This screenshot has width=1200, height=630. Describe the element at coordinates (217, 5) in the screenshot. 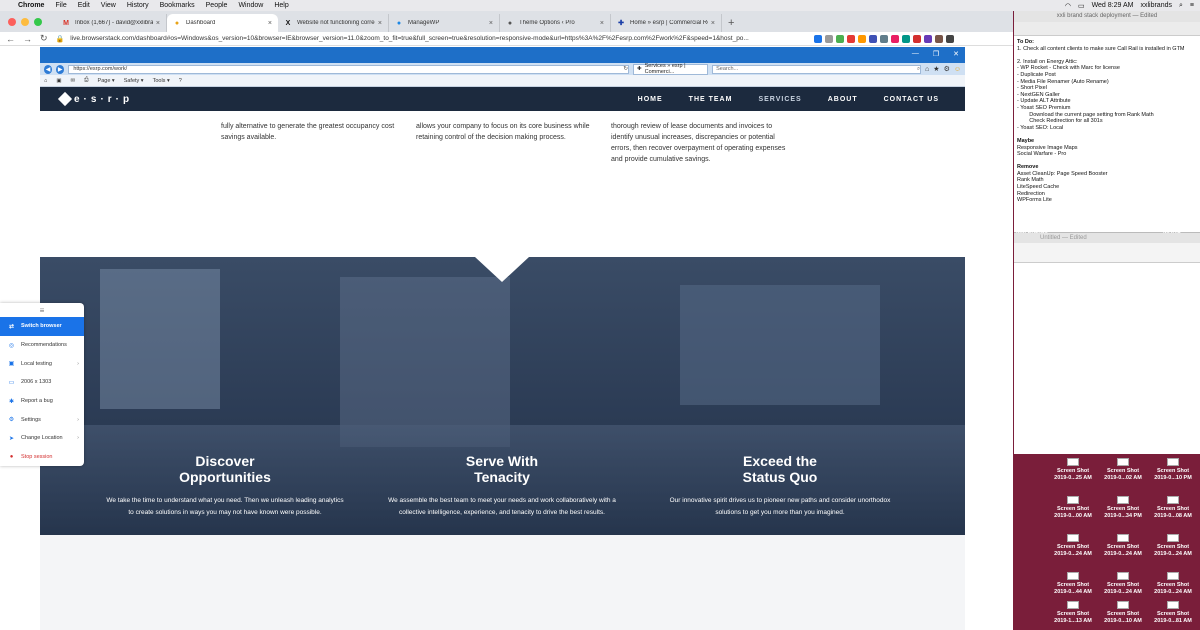

I see `menu-people: People` at that location.